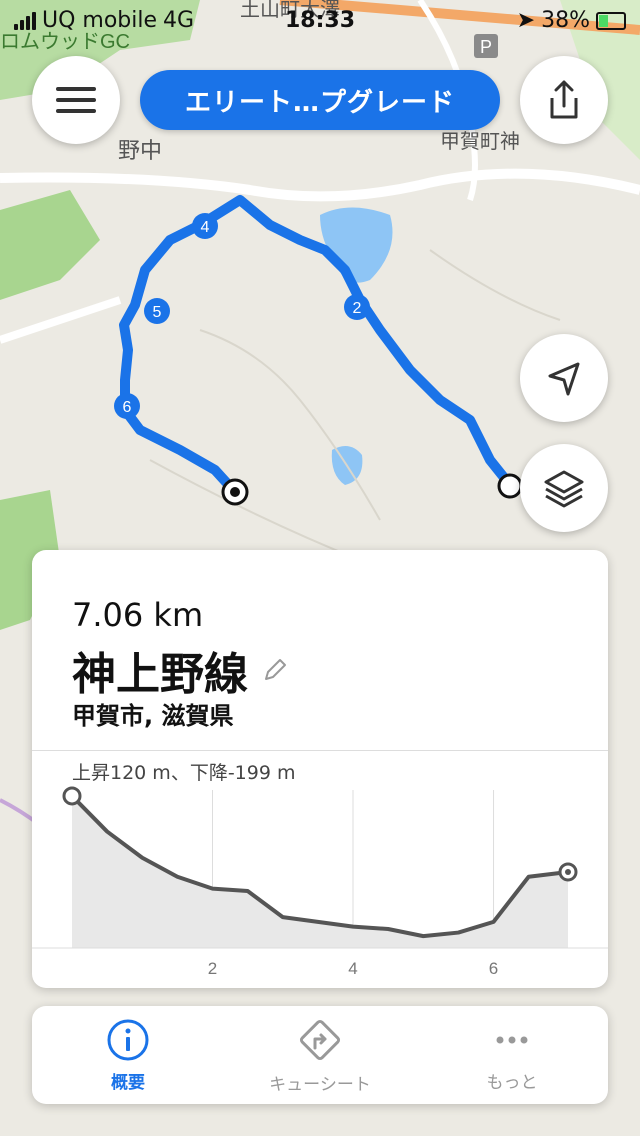 The width and height of the screenshot is (640, 1136). What do you see at coordinates (526, 20) in the screenshot?
I see `location-arrow-icon: ➤` at bounding box center [526, 20].